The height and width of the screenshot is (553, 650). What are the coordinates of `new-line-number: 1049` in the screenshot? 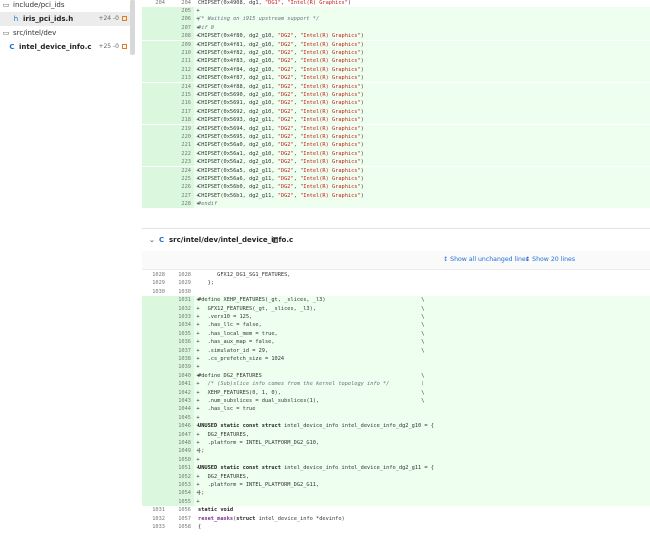 It's located at (181, 451).